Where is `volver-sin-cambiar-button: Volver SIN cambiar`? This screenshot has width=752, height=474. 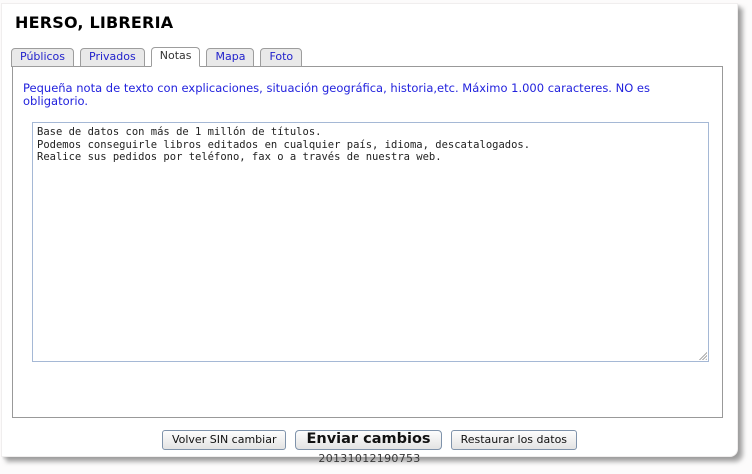 volver-sin-cambiar-button: Volver SIN cambiar is located at coordinates (224, 440).